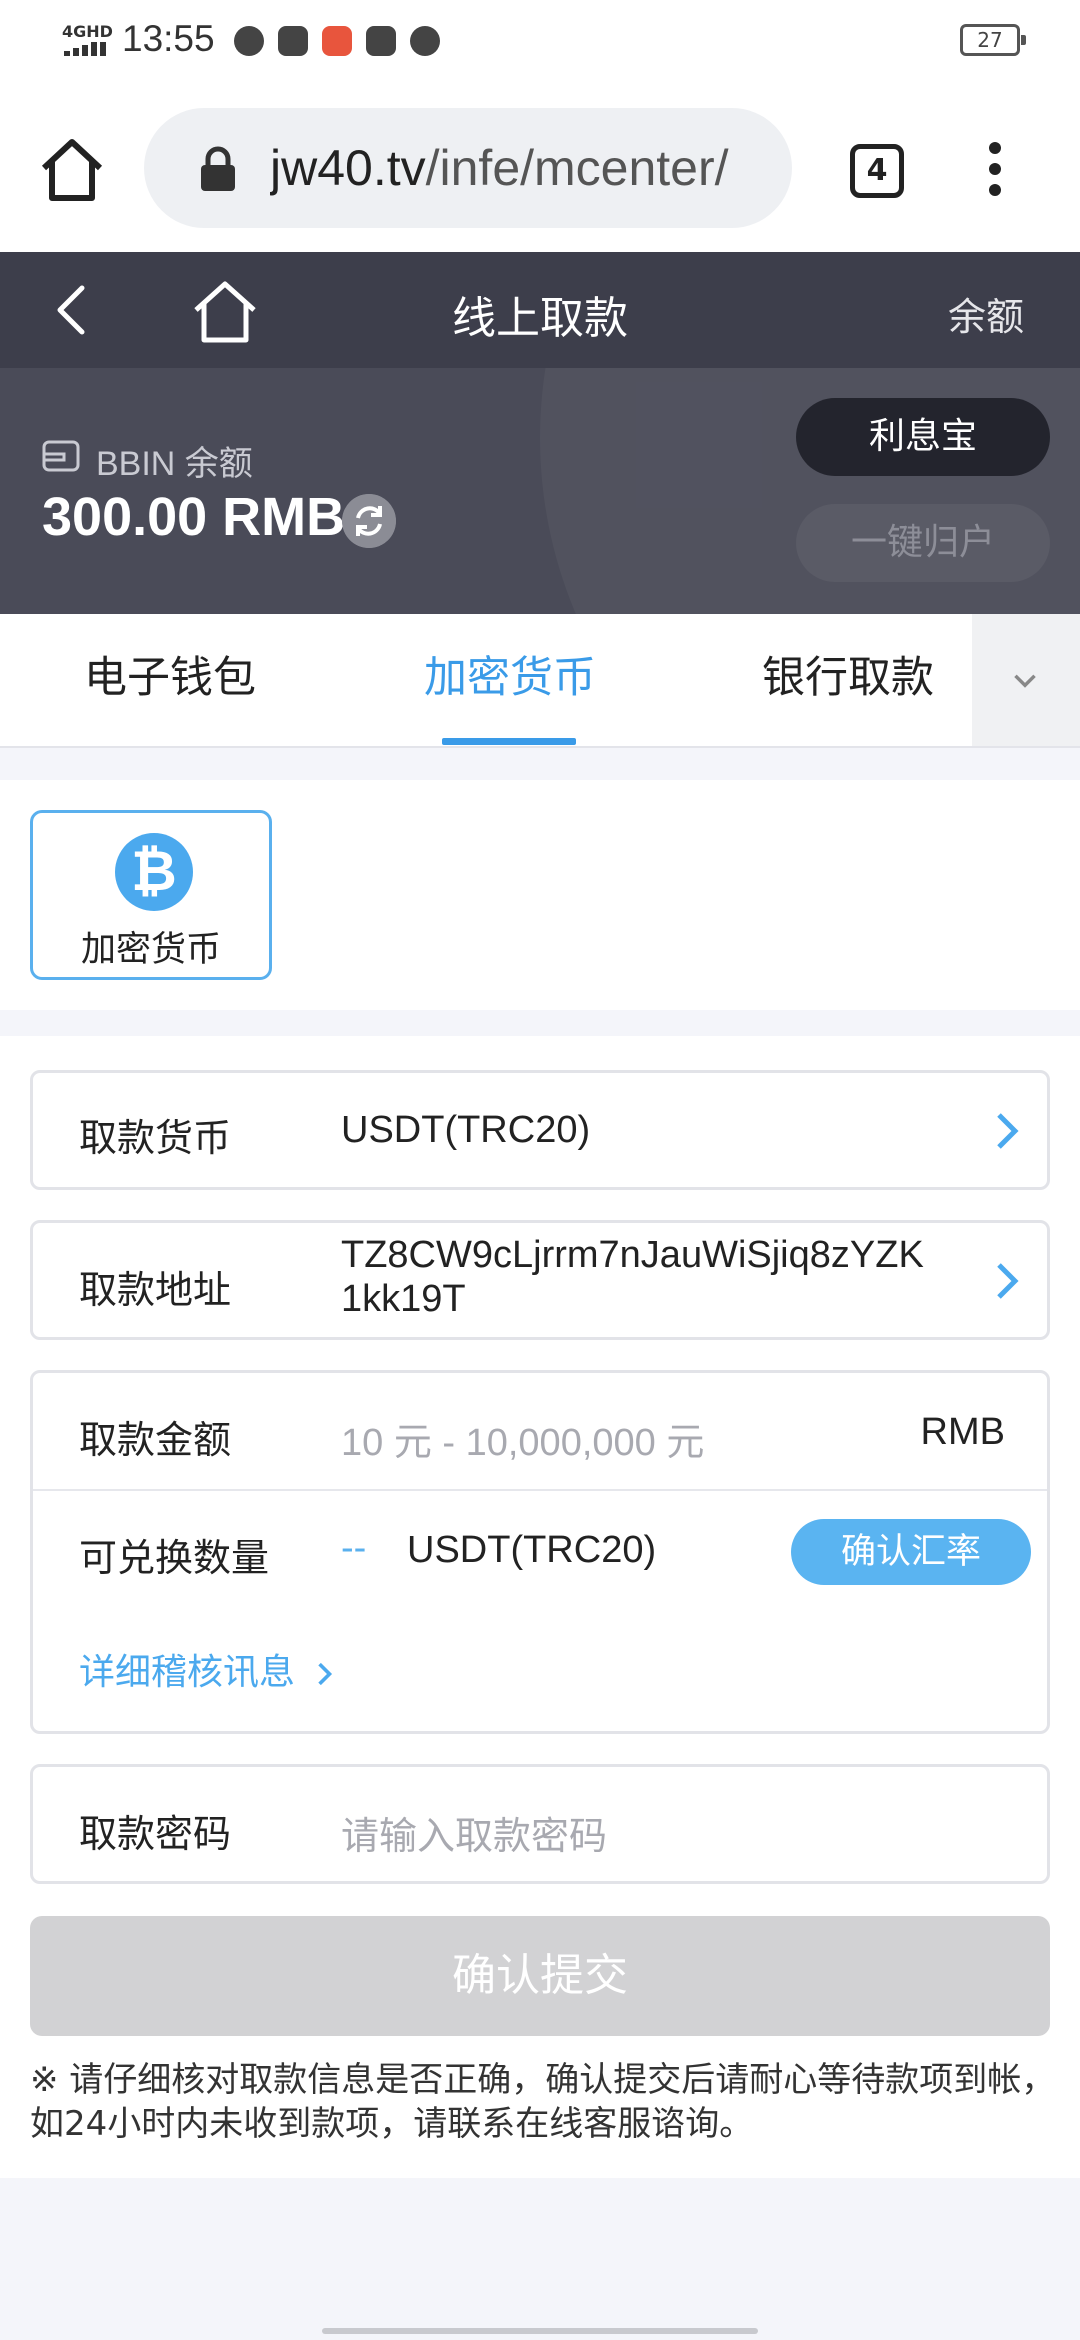 Image resolution: width=1080 pixels, height=2340 pixels. What do you see at coordinates (510, 680) in the screenshot?
I see `tab-crypto: 加密货币` at bounding box center [510, 680].